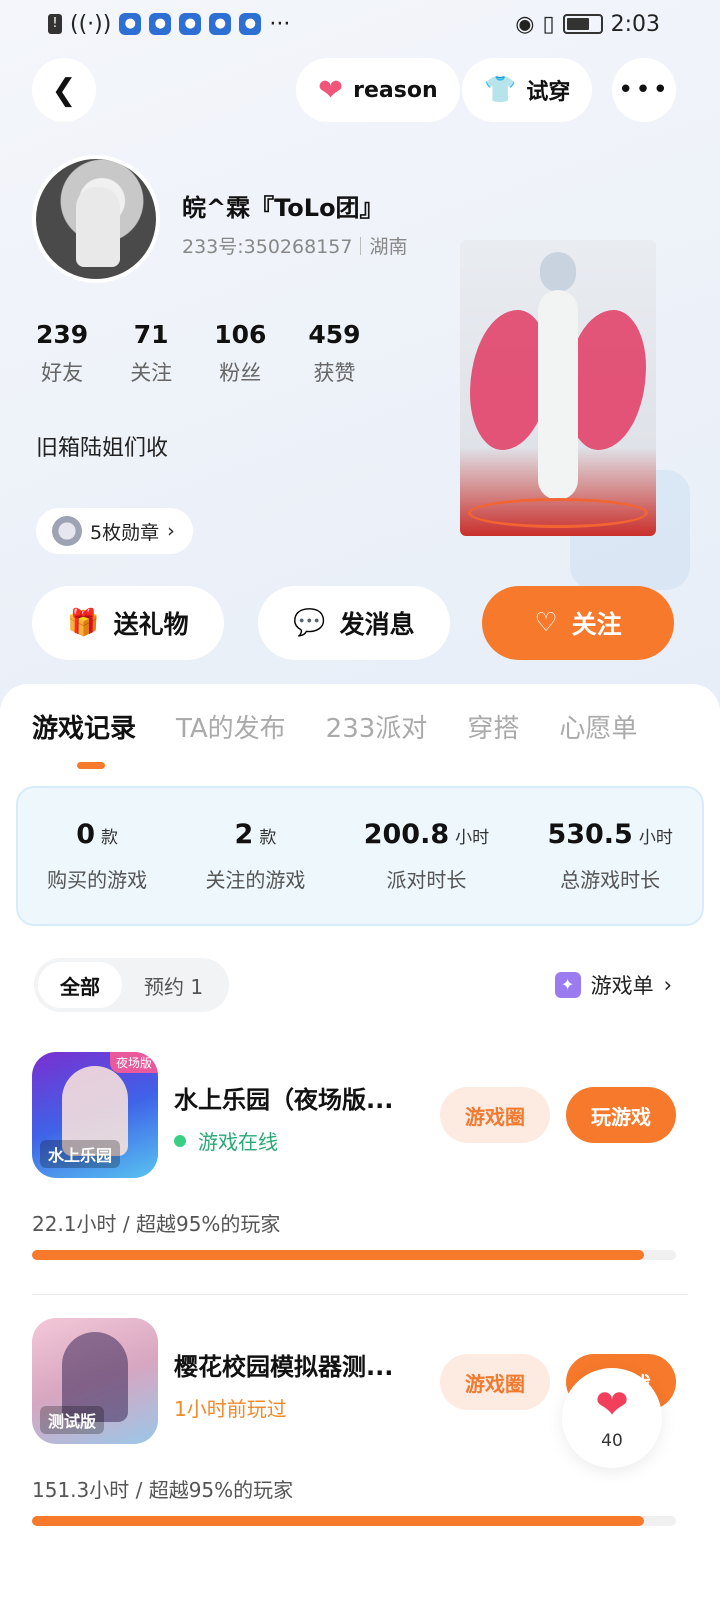  What do you see at coordinates (95, 1381) in the screenshot?
I see `game-icon: 测试版` at bounding box center [95, 1381].